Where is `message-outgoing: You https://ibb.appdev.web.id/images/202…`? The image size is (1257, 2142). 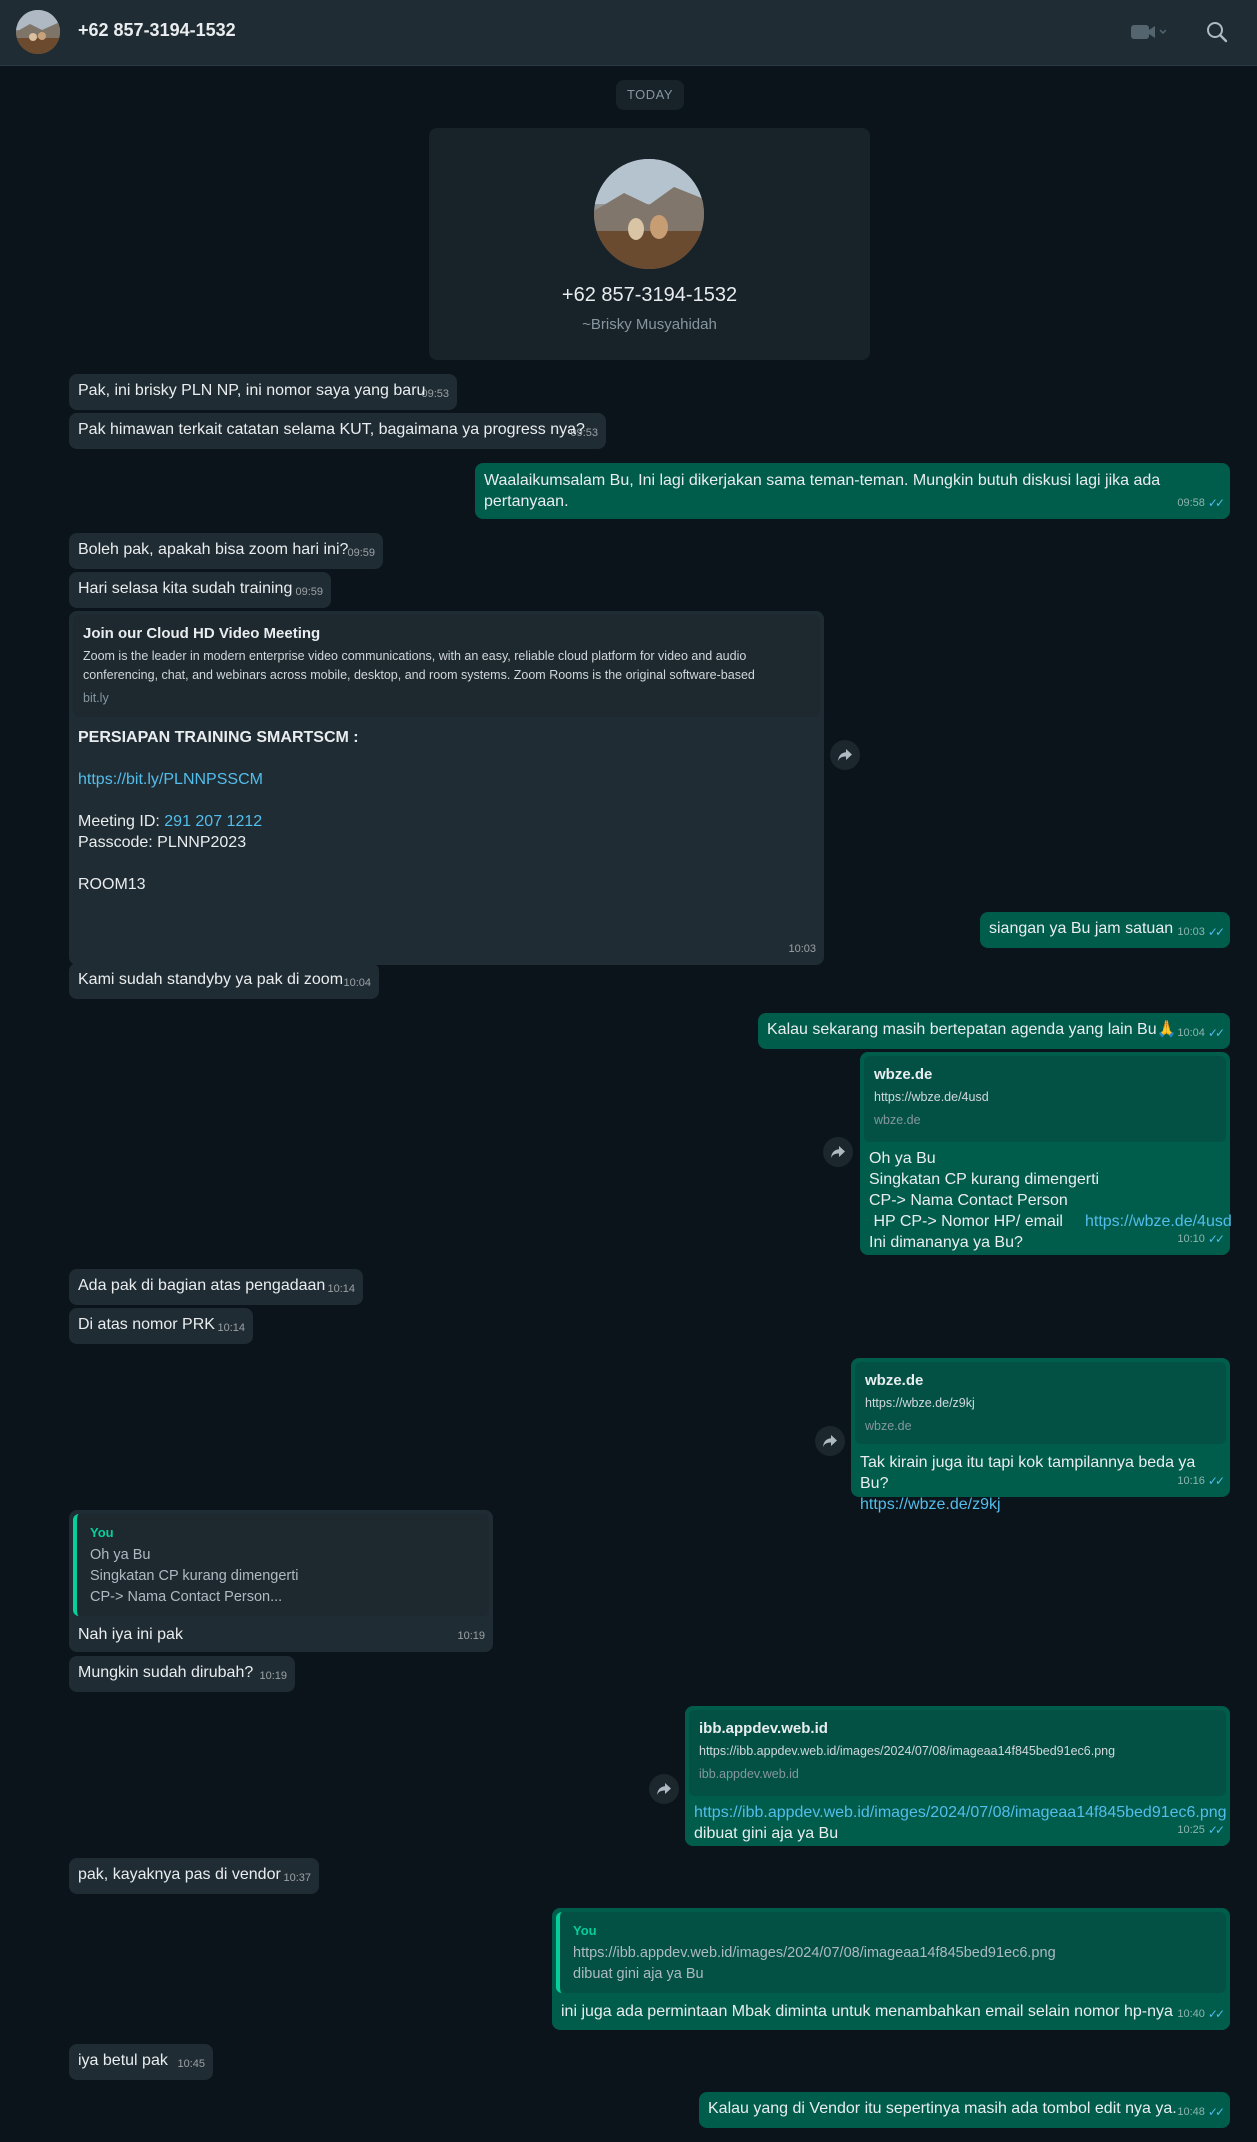
message-outgoing: You https://ibb.appdev.web.id/images/202… is located at coordinates (891, 1969).